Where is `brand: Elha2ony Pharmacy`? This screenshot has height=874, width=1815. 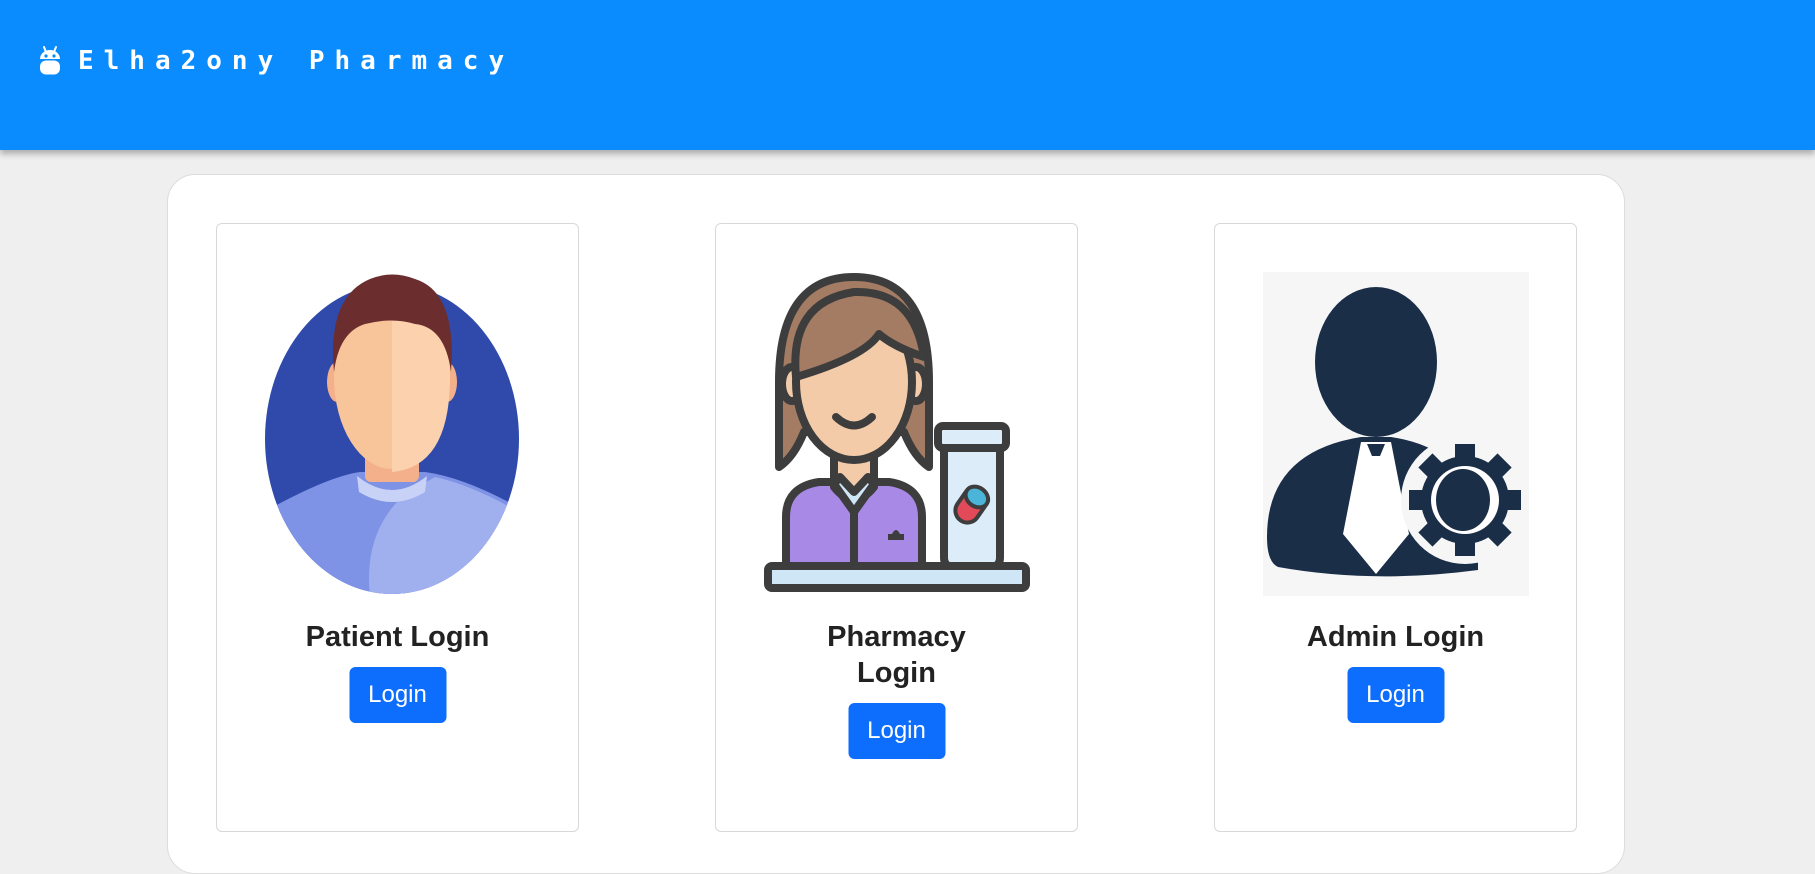
brand: Elha2ony Pharmacy is located at coordinates (275, 61).